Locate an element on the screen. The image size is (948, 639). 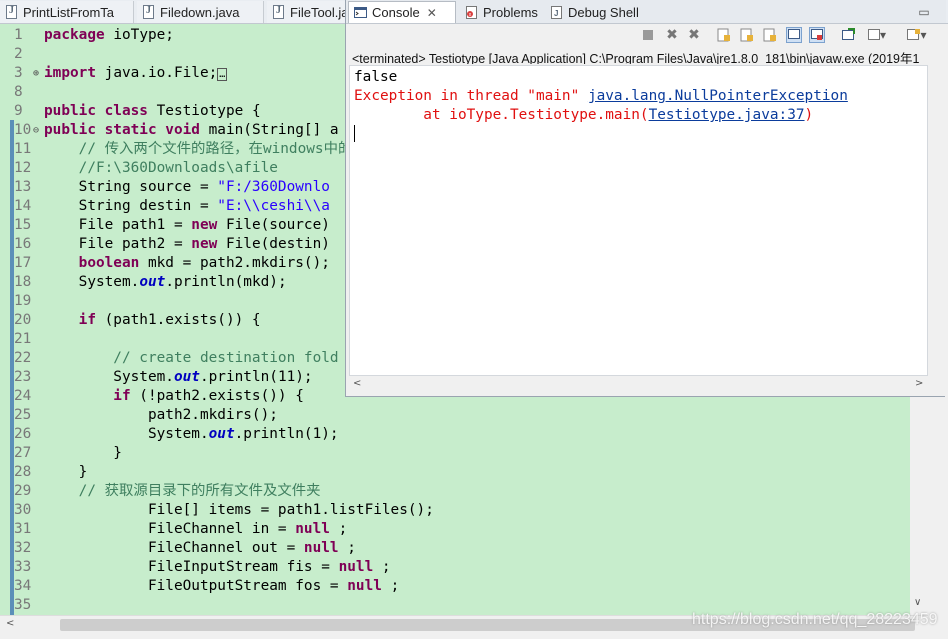
code-token: path2.mkdirs(); is located at coordinates (161, 415).